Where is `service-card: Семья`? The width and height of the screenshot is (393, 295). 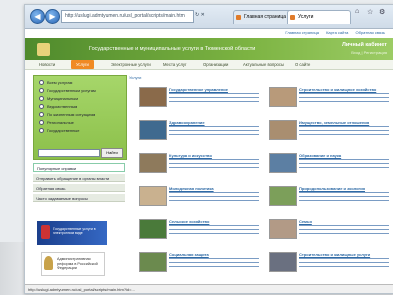
service-card: Семья is located at coordinates (329, 234).